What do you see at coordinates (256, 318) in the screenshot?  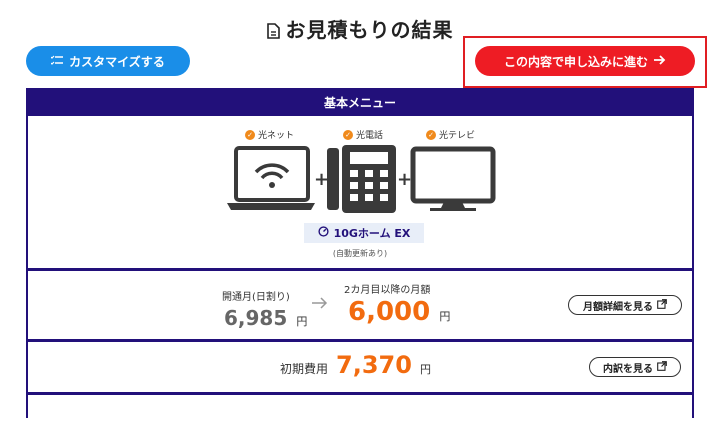 I see `first-month-amount: 6,985` at bounding box center [256, 318].